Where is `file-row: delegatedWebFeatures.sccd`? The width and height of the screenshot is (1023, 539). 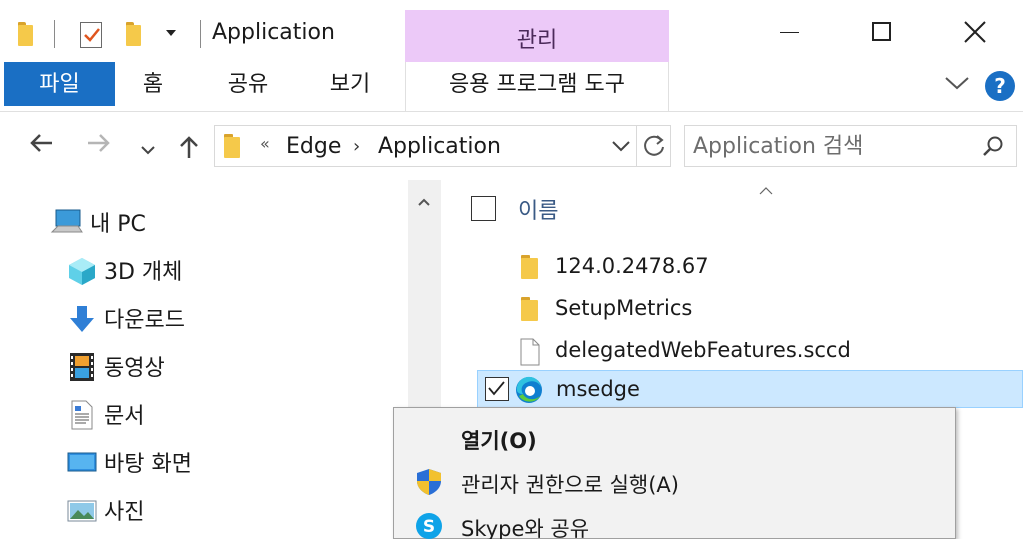 file-row: delegatedWebFeatures.sccd is located at coordinates (750, 351).